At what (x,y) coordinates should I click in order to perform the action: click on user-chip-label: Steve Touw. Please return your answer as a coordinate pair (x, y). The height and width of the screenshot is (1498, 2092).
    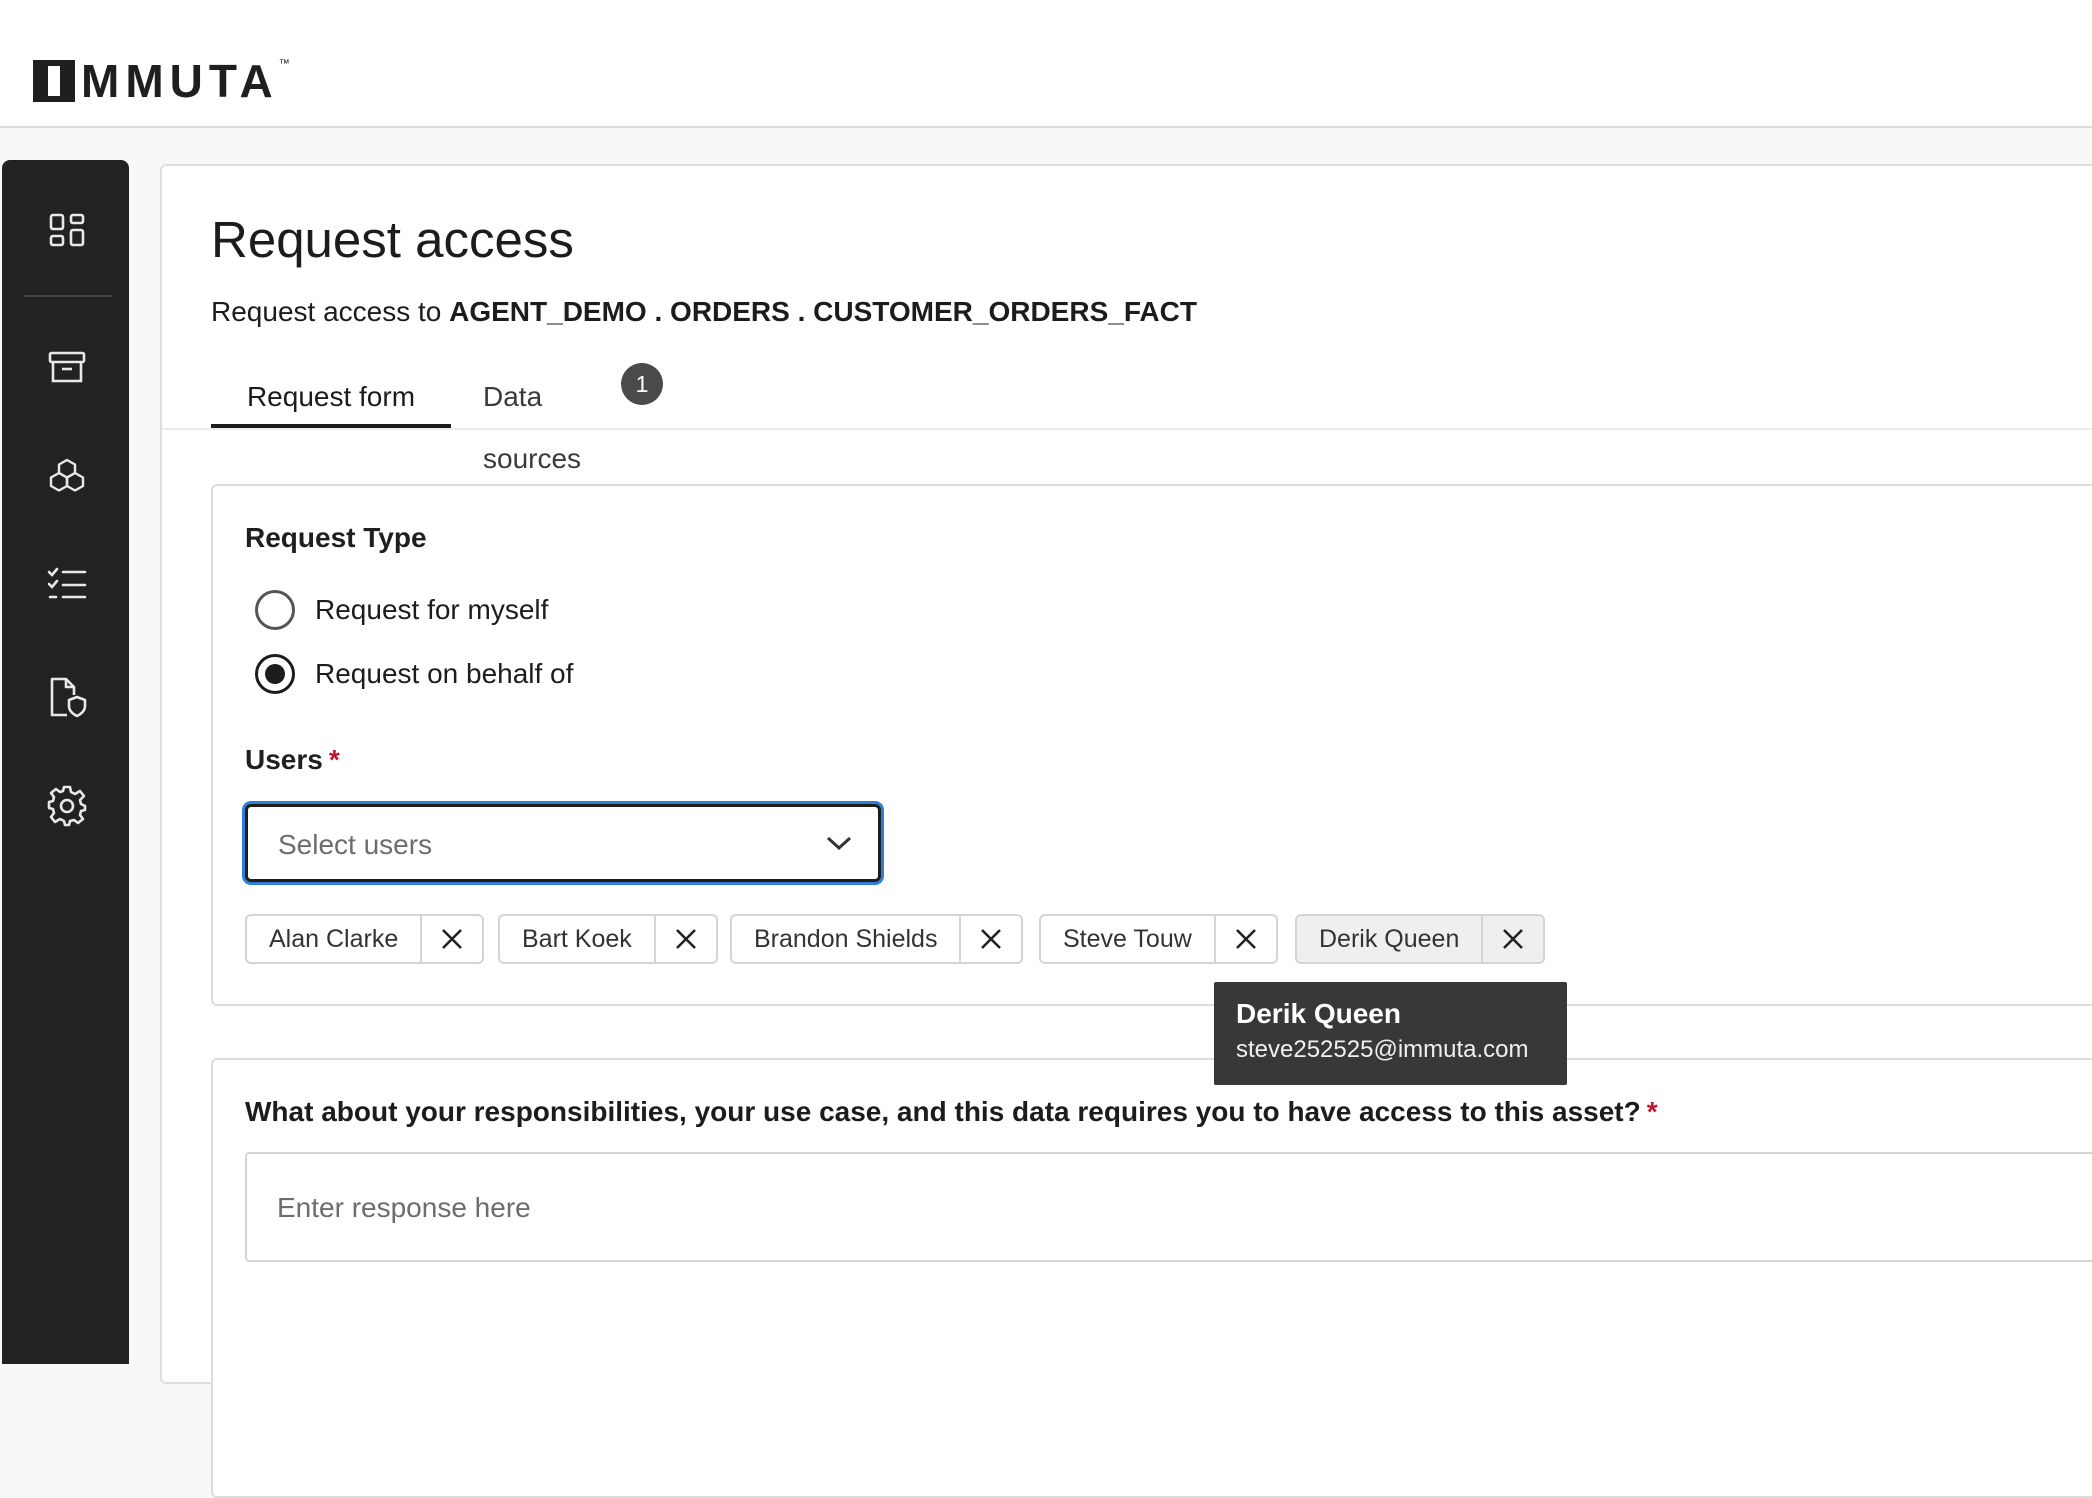
    Looking at the image, I should click on (1127, 939).